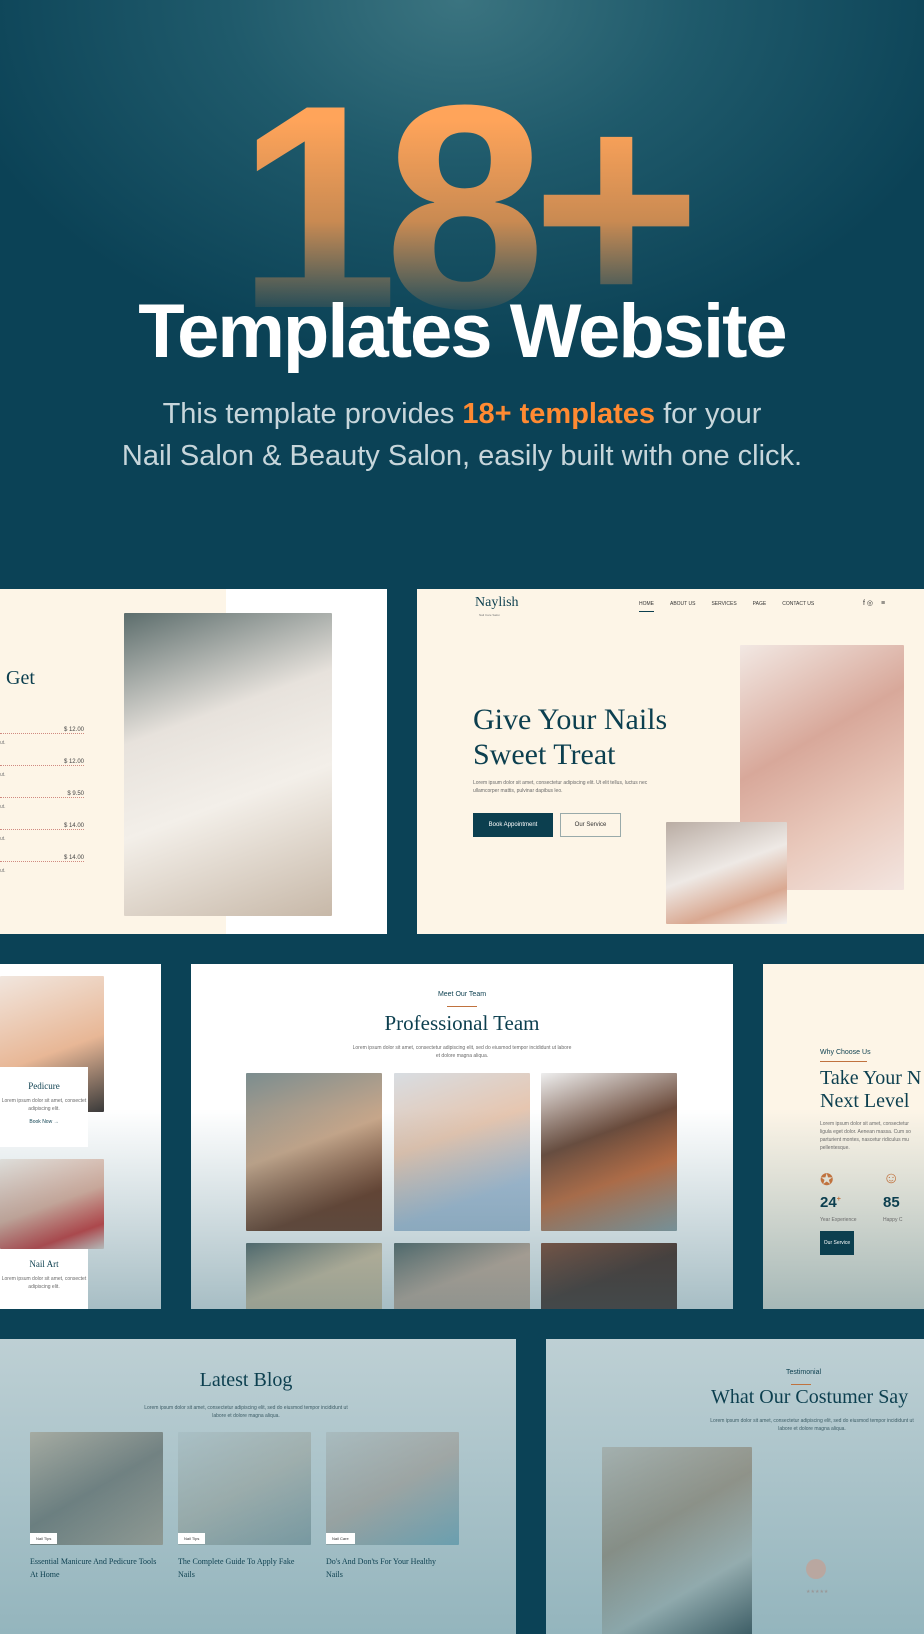  I want to click on award-icon: ✪, so click(827, 1180).